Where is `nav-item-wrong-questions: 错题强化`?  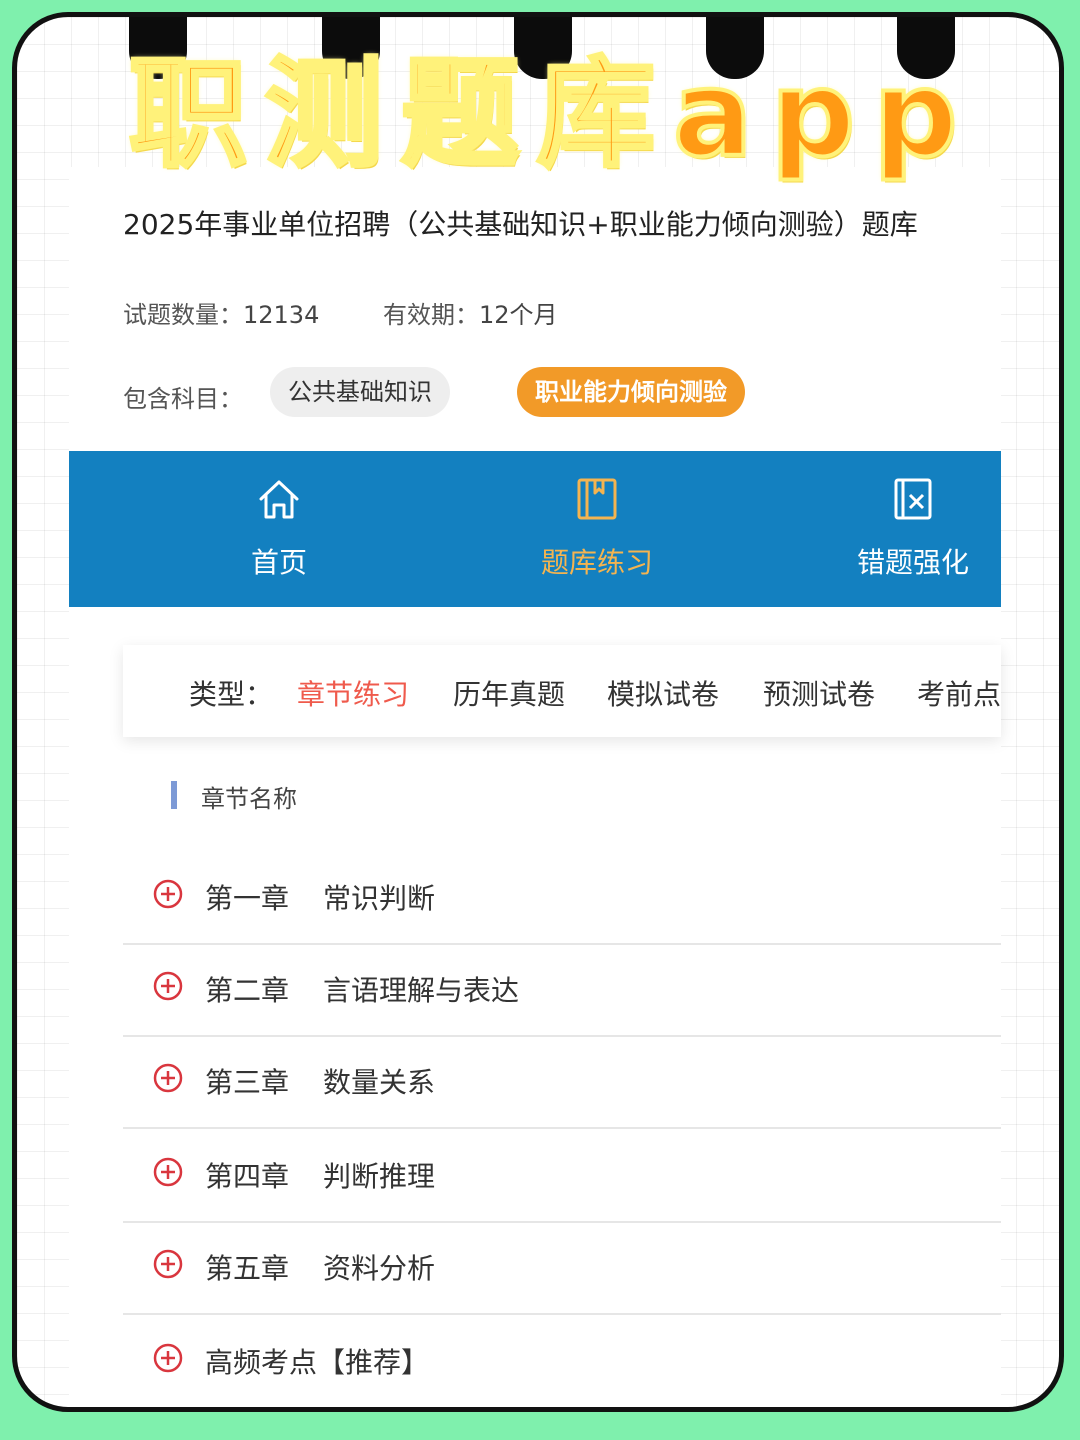
nav-item-wrong-questions: 错题强化 is located at coordinates (913, 529).